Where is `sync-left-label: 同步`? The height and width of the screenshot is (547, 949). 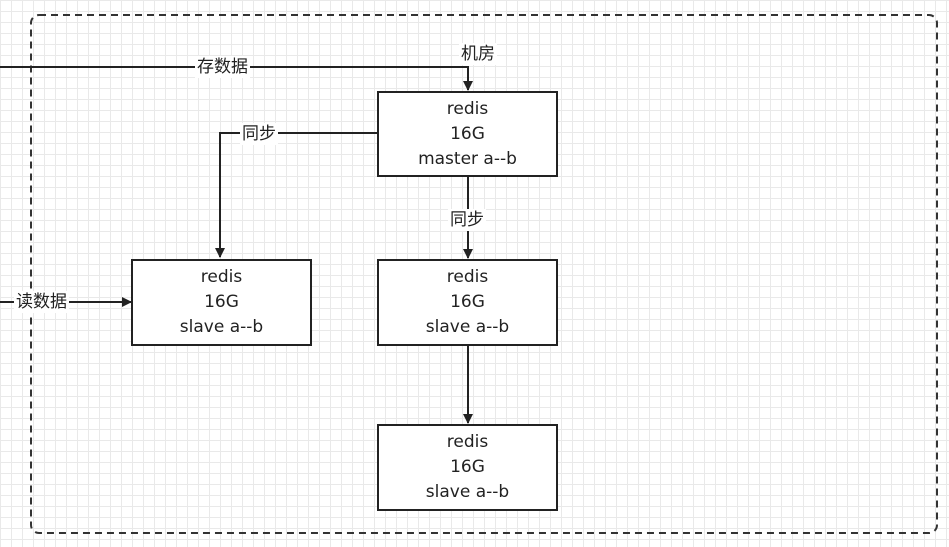
sync-left-label: 同步 is located at coordinates (259, 134).